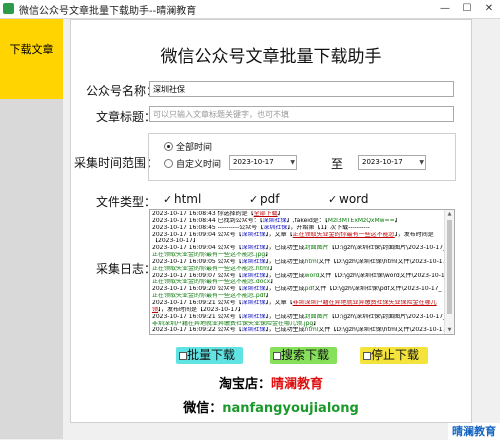 The width and height of the screenshot is (500, 440). What do you see at coordinates (218, 214) in the screenshot?
I see `log-line: 2023-10-17 16:08:43 你选择的是【全部下载】` at bounding box center [218, 214].